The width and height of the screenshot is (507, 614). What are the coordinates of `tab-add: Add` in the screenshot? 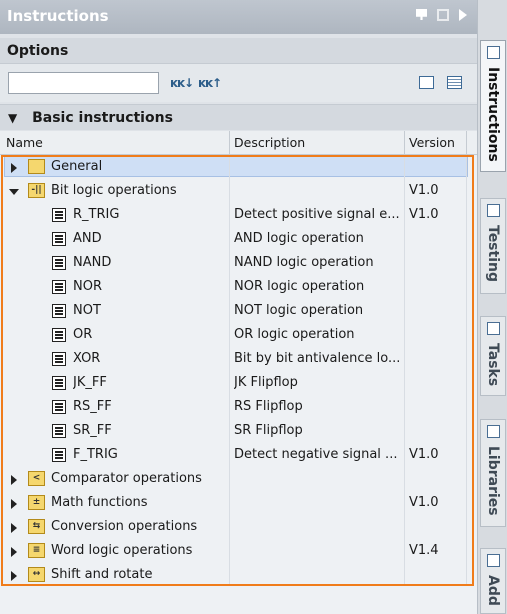 It's located at (493, 581).